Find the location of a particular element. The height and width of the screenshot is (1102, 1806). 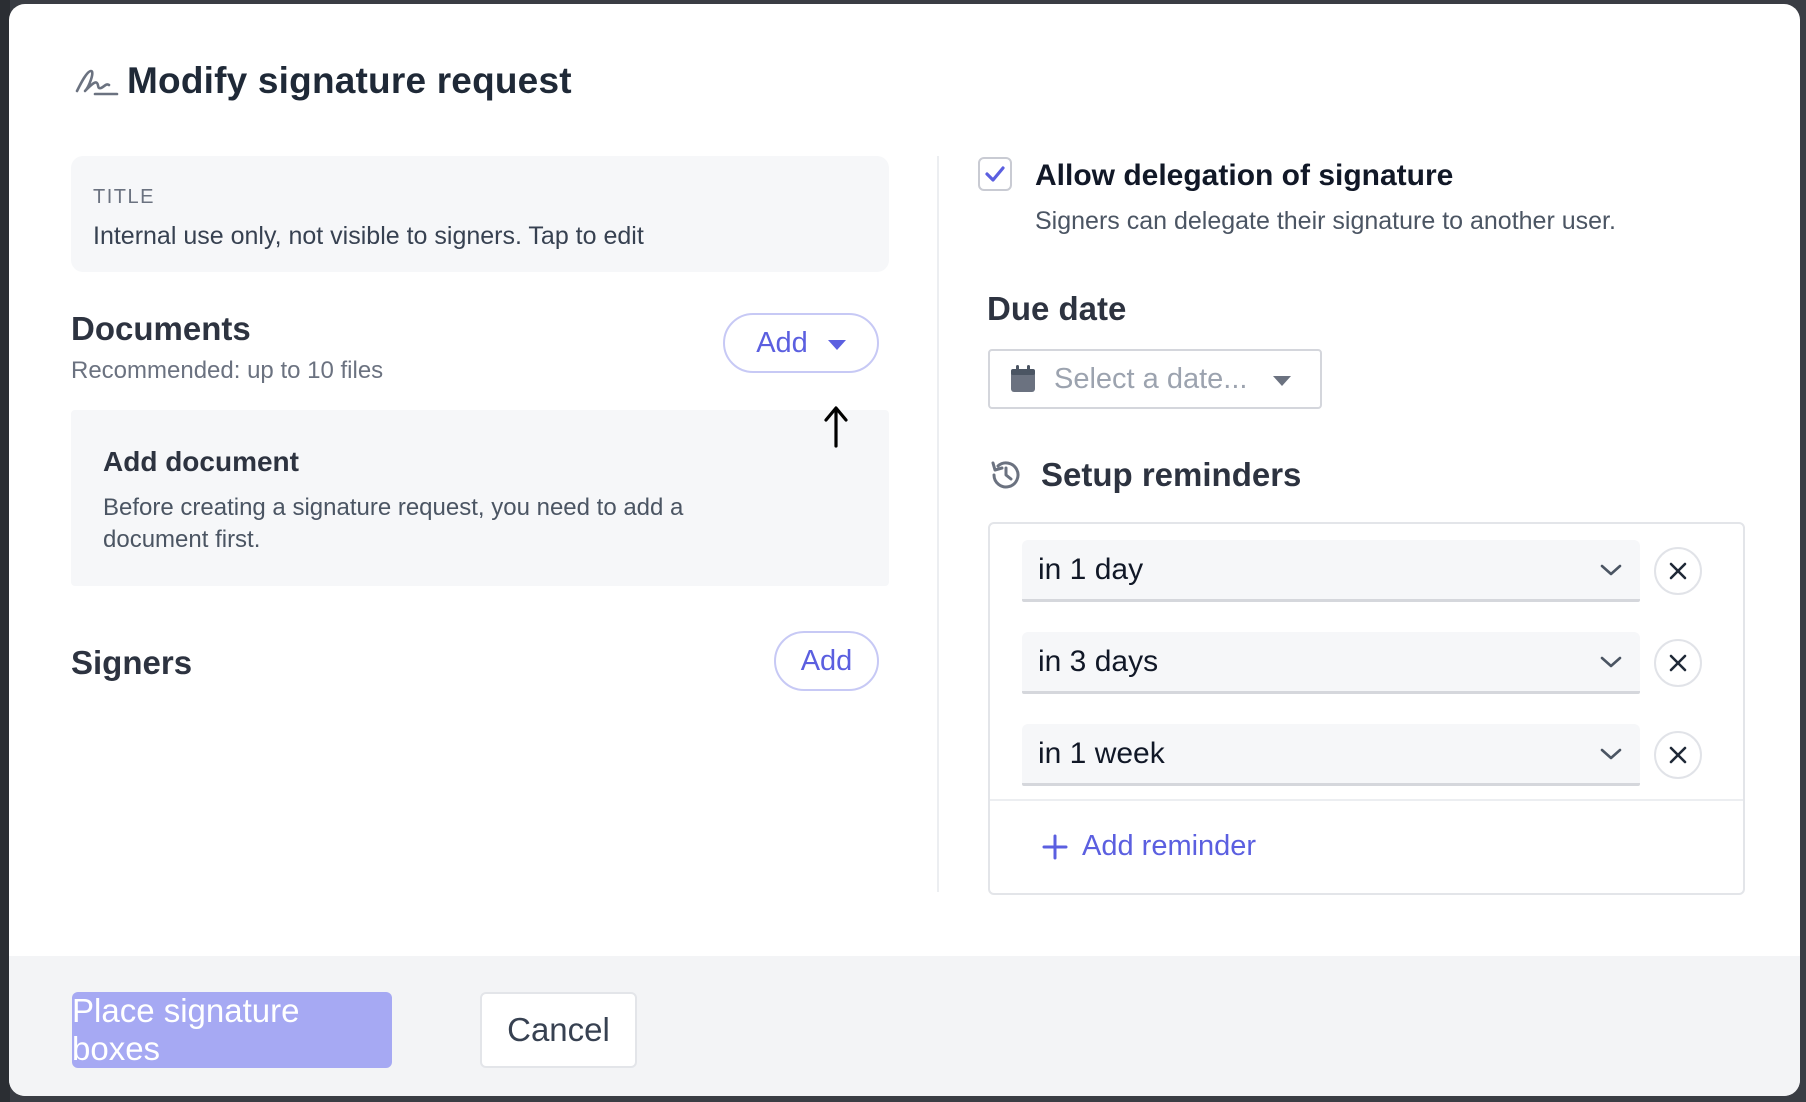

add-signer-button-label: Add is located at coordinates (826, 660).